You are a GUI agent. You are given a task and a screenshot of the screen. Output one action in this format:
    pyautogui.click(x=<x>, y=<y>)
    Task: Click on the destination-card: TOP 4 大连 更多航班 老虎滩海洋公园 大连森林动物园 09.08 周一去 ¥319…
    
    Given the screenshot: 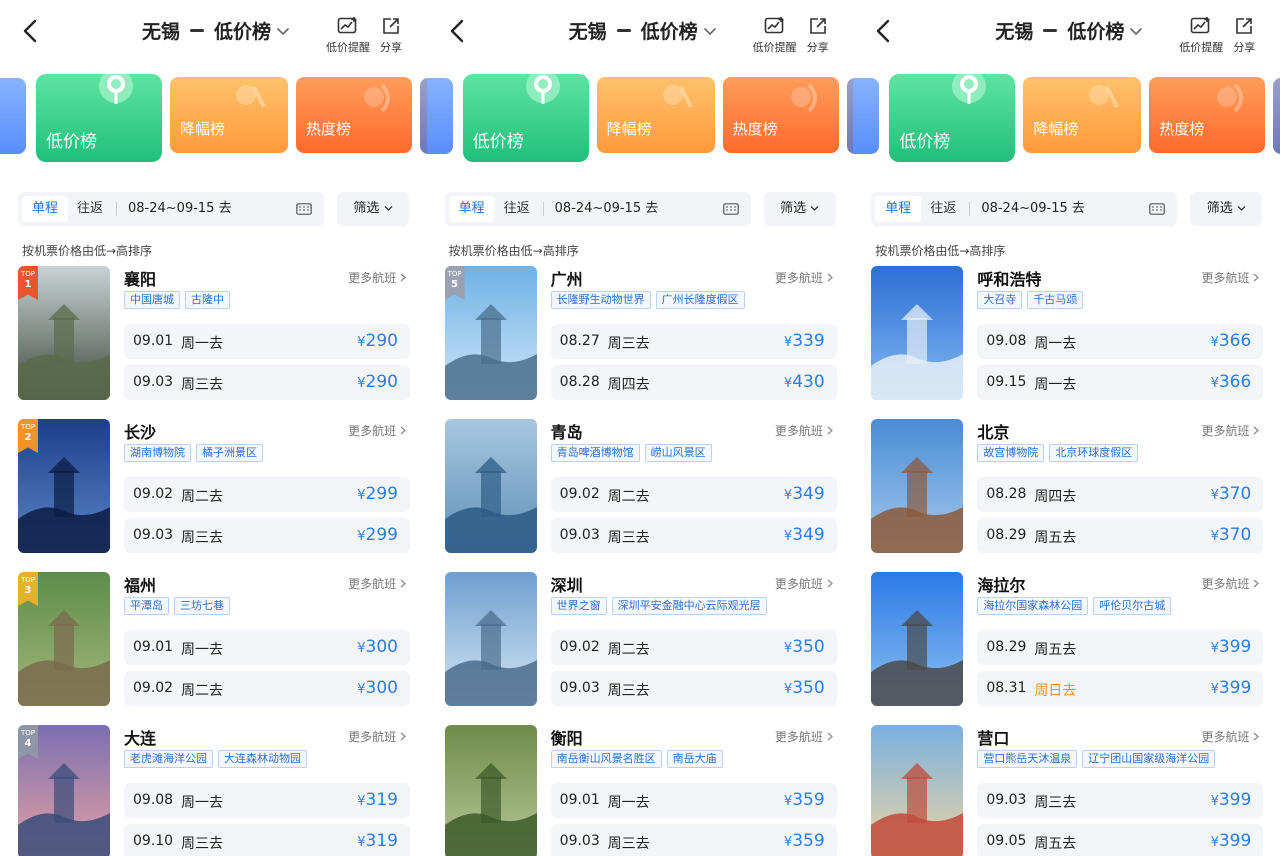 What is the action you would take?
    pyautogui.click(x=214, y=790)
    